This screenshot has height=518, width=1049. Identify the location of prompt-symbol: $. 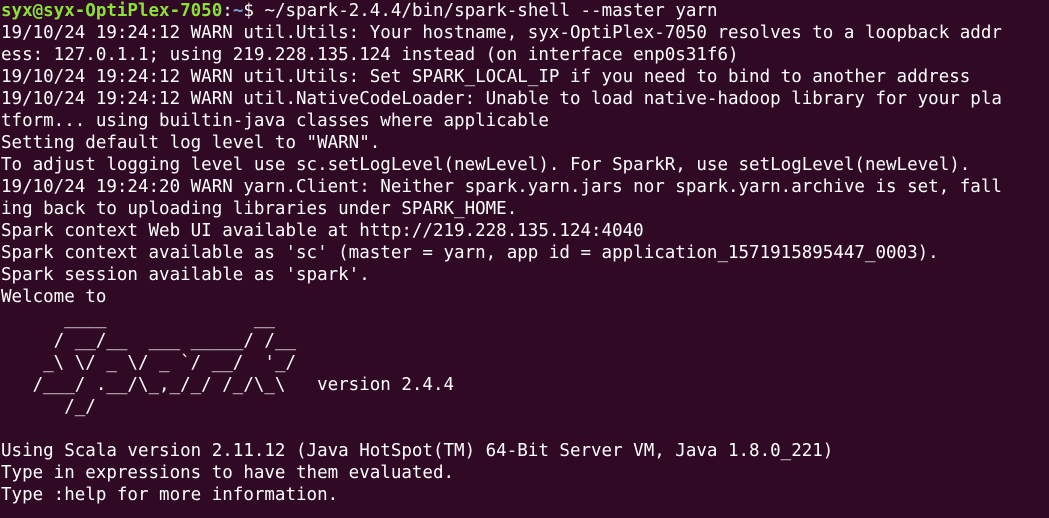
(254, 11).